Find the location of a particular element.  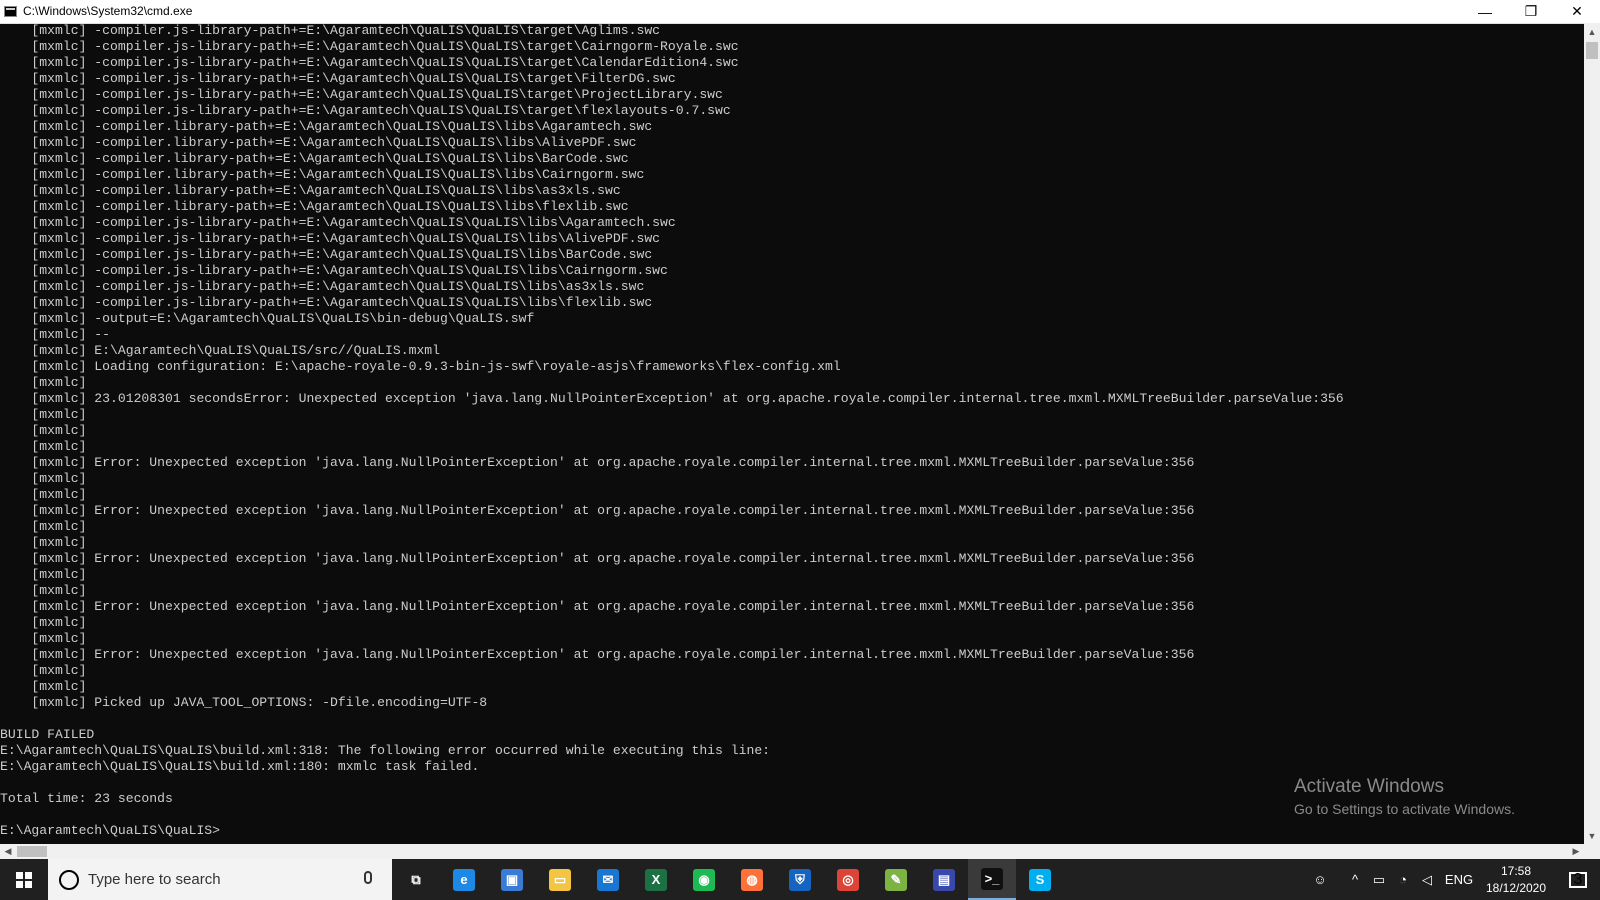

security-app-icon: ⛨ is located at coordinates (800, 879).